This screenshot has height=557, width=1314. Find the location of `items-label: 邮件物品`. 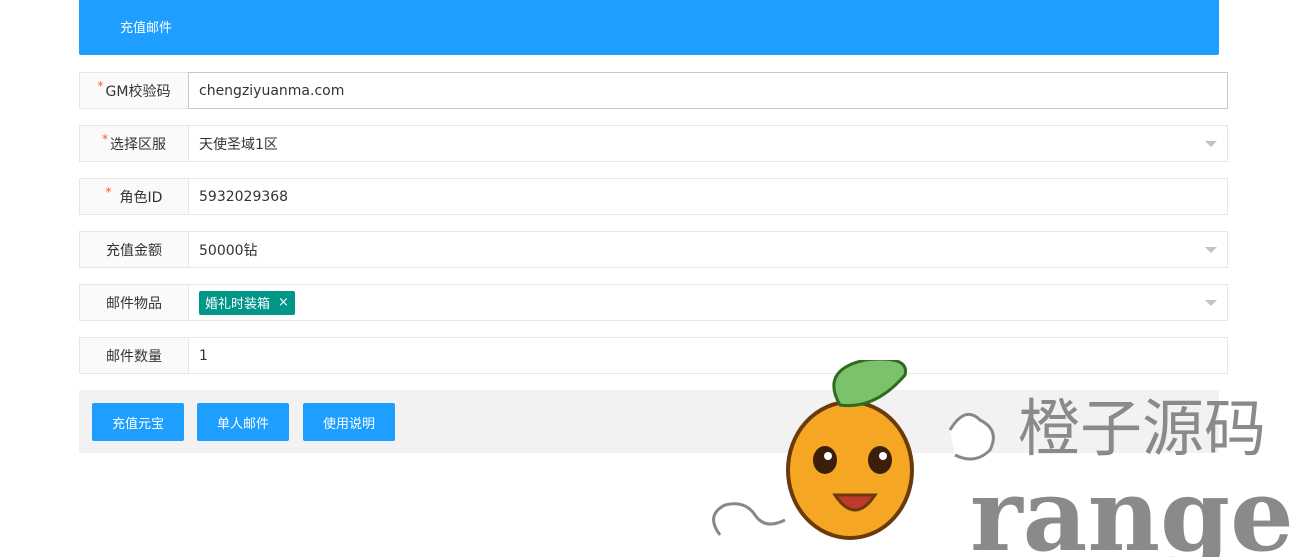

items-label: 邮件物品 is located at coordinates (134, 302).